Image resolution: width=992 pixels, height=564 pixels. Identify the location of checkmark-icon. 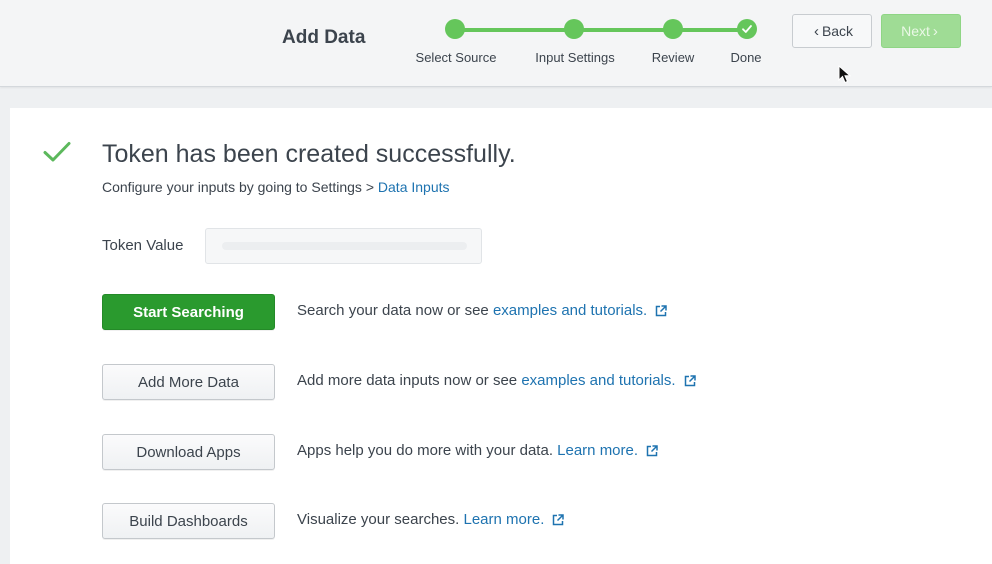
(747, 29).